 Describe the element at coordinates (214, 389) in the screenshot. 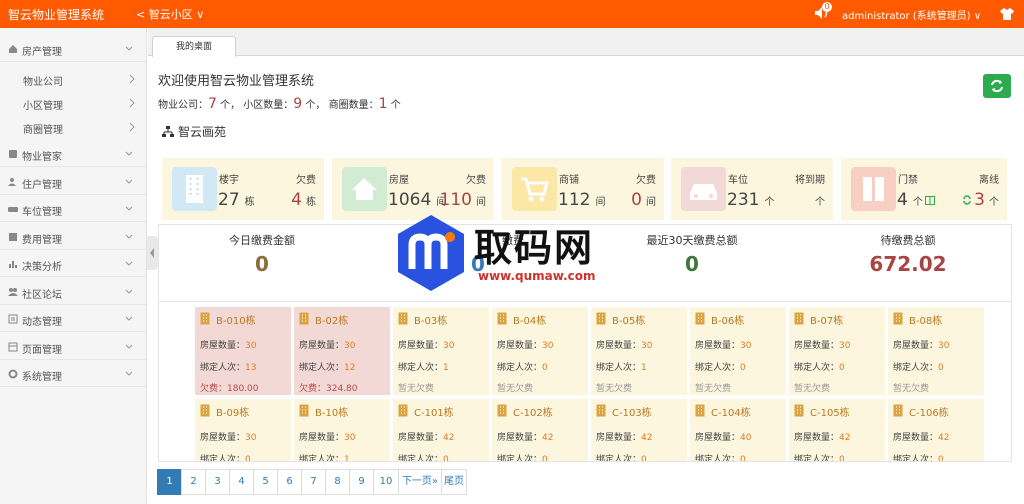

I see `owe-label: 欠费：` at that location.